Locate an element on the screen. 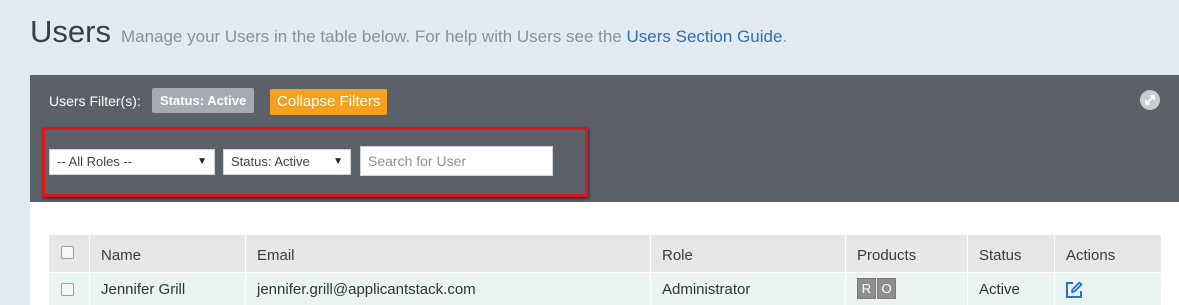 This screenshot has width=1179, height=305. expand-icon is located at coordinates (1150, 100).